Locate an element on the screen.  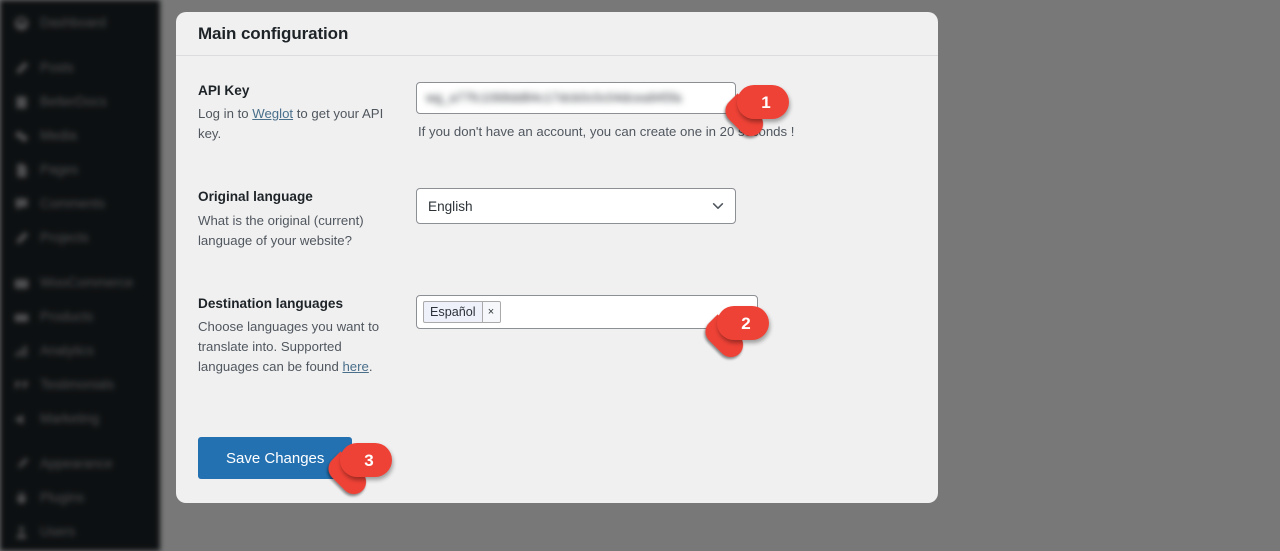
api-key-input: wg_a77fc1068dd84c17dcb0c0c04dcea945fa is located at coordinates (576, 98).